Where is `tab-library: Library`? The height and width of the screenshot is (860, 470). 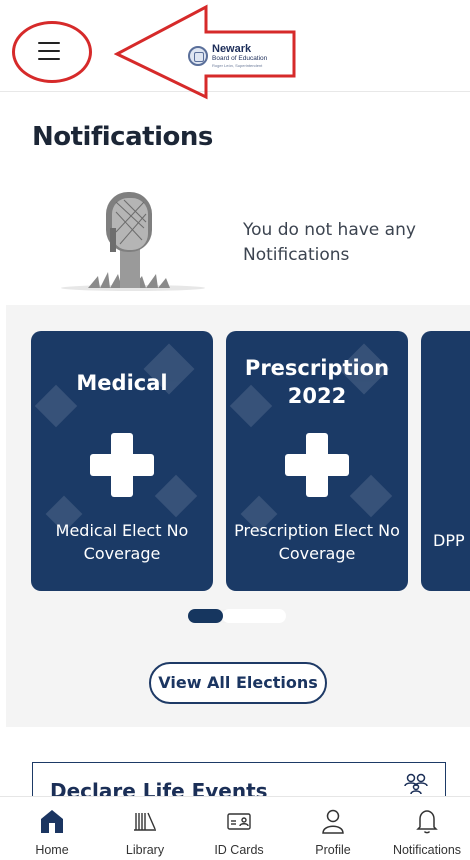 tab-library: Library is located at coordinates (145, 828).